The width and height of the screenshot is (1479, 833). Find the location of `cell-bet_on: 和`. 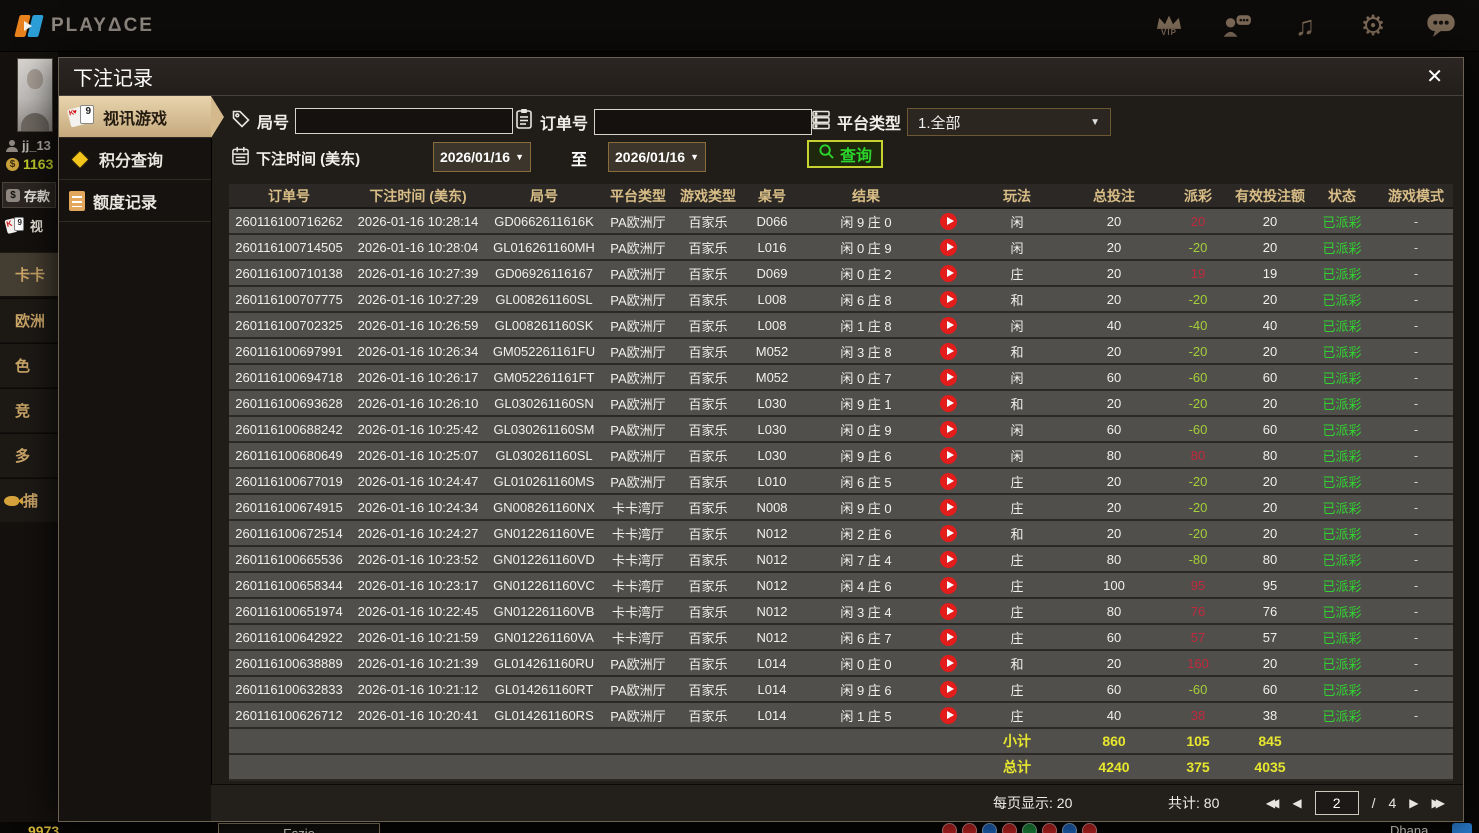

cell-bet_on: 和 is located at coordinates (1017, 300).